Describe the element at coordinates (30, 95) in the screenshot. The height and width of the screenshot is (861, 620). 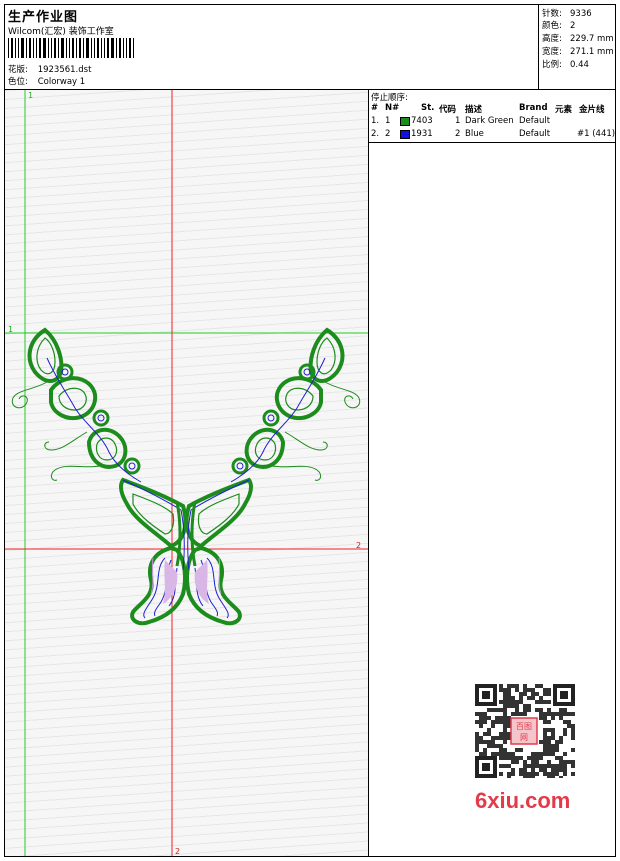
I see `guide-label-top: 1` at that location.